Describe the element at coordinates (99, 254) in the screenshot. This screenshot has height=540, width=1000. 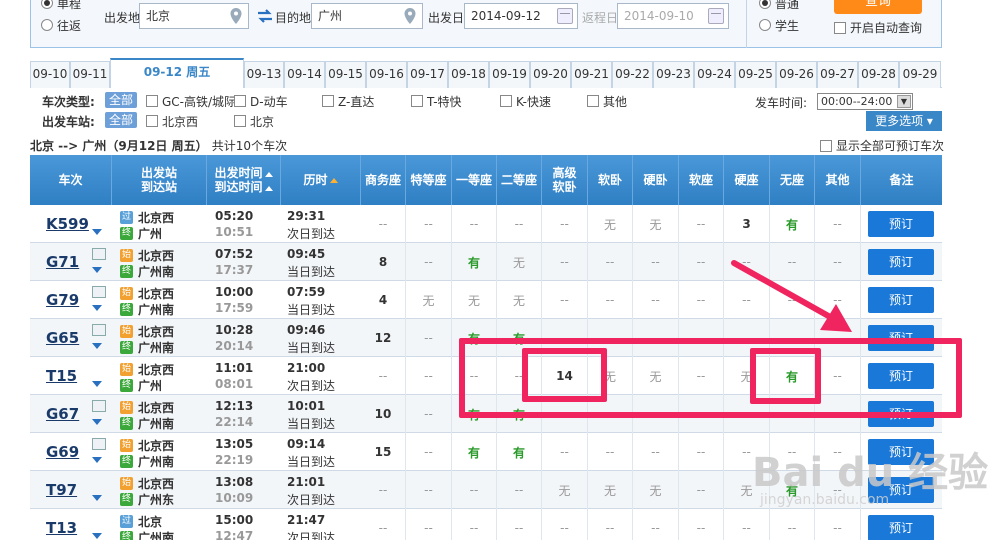
I see `id-card-icon` at that location.